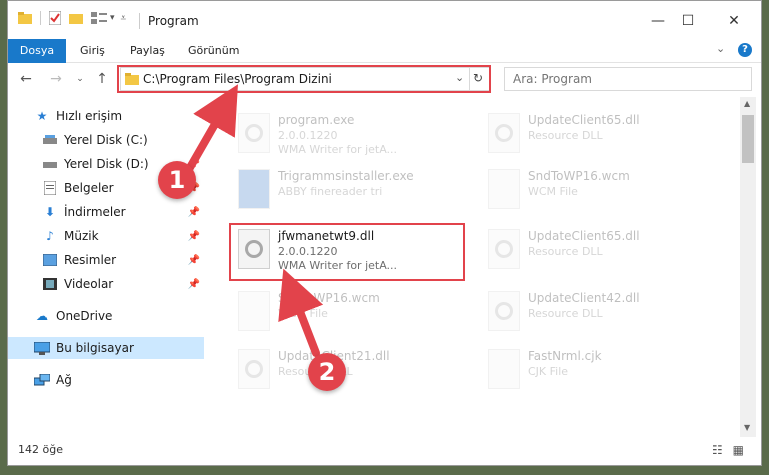  What do you see at coordinates (748, 139) in the screenshot?
I see `scrollbar-thumb` at bounding box center [748, 139].